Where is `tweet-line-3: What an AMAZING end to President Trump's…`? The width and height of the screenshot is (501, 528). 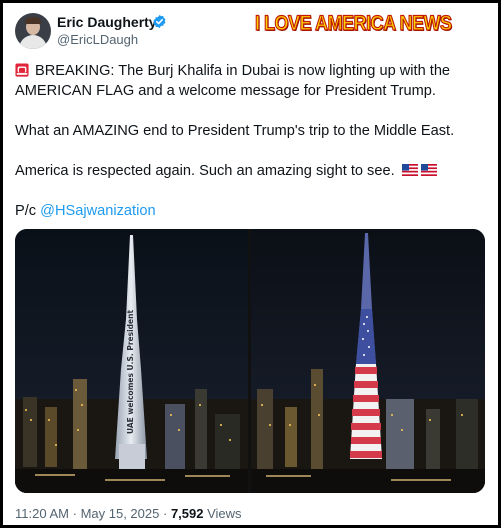
tweet-line-3: What an AMAZING end to President Trump's… is located at coordinates (235, 131).